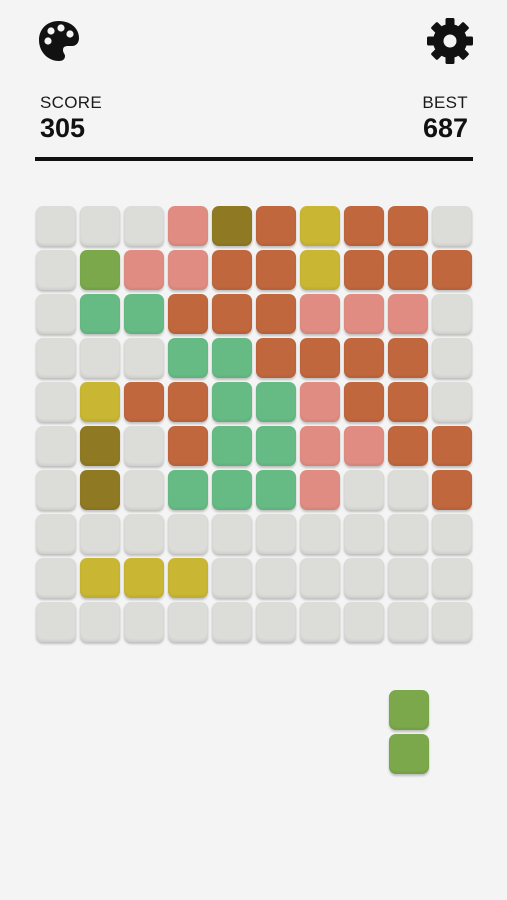  I want to click on palette-icon, so click(59, 41).